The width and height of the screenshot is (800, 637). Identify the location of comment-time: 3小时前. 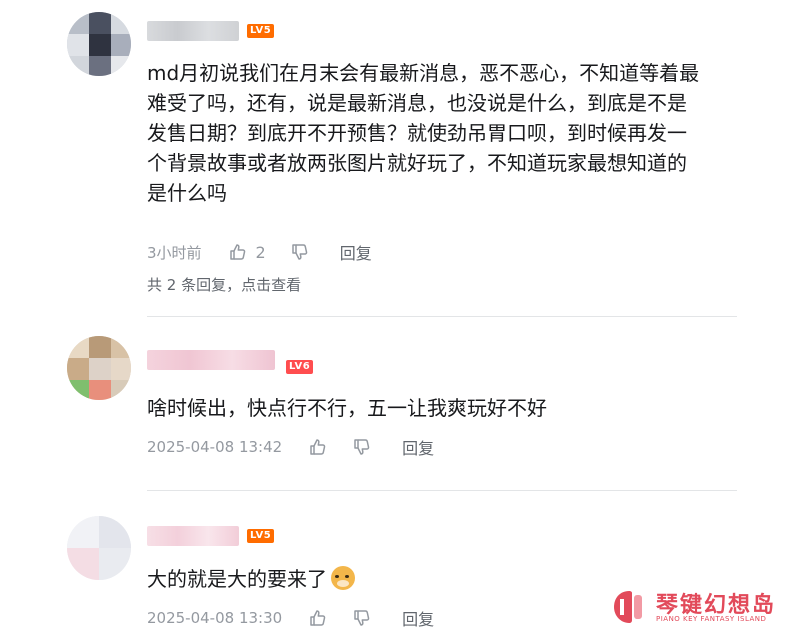
(174, 252).